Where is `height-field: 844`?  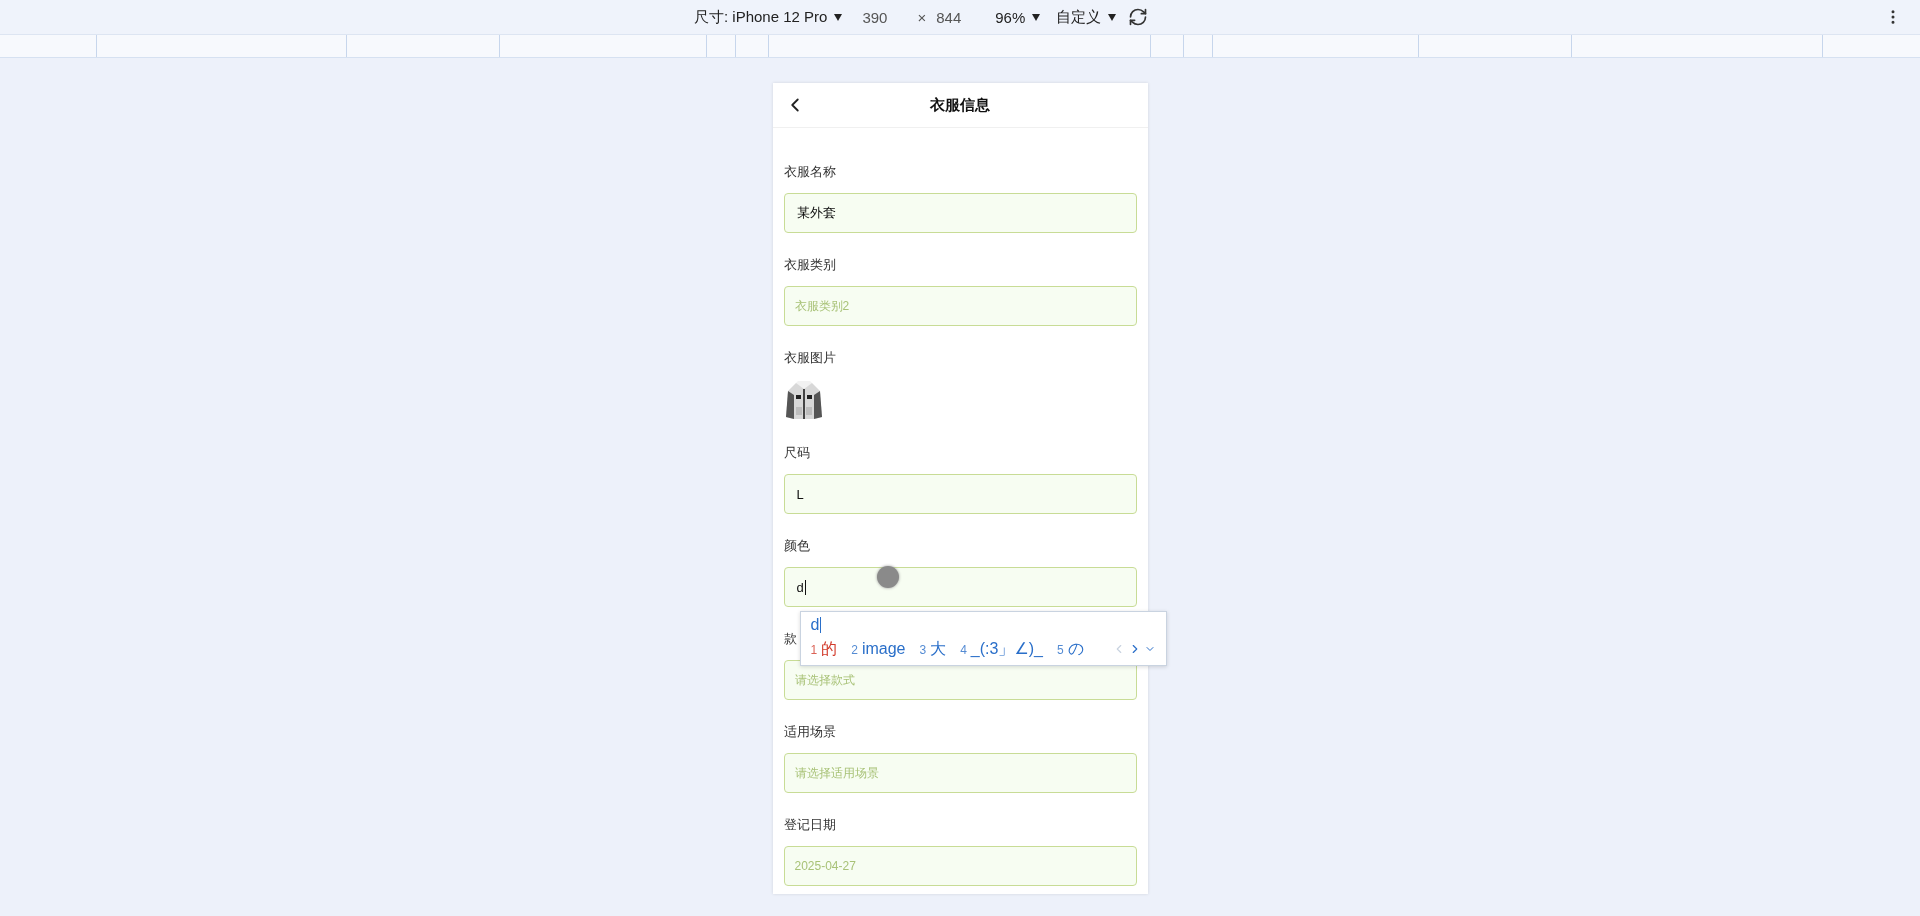
height-field: 844 is located at coordinates (949, 17).